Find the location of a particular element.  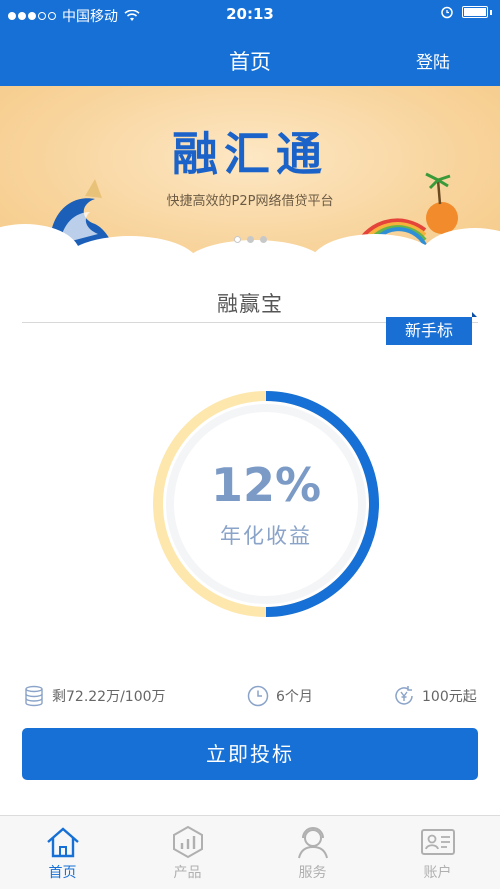

status-bar: 中国移动 20:13 is located at coordinates (250, 14).